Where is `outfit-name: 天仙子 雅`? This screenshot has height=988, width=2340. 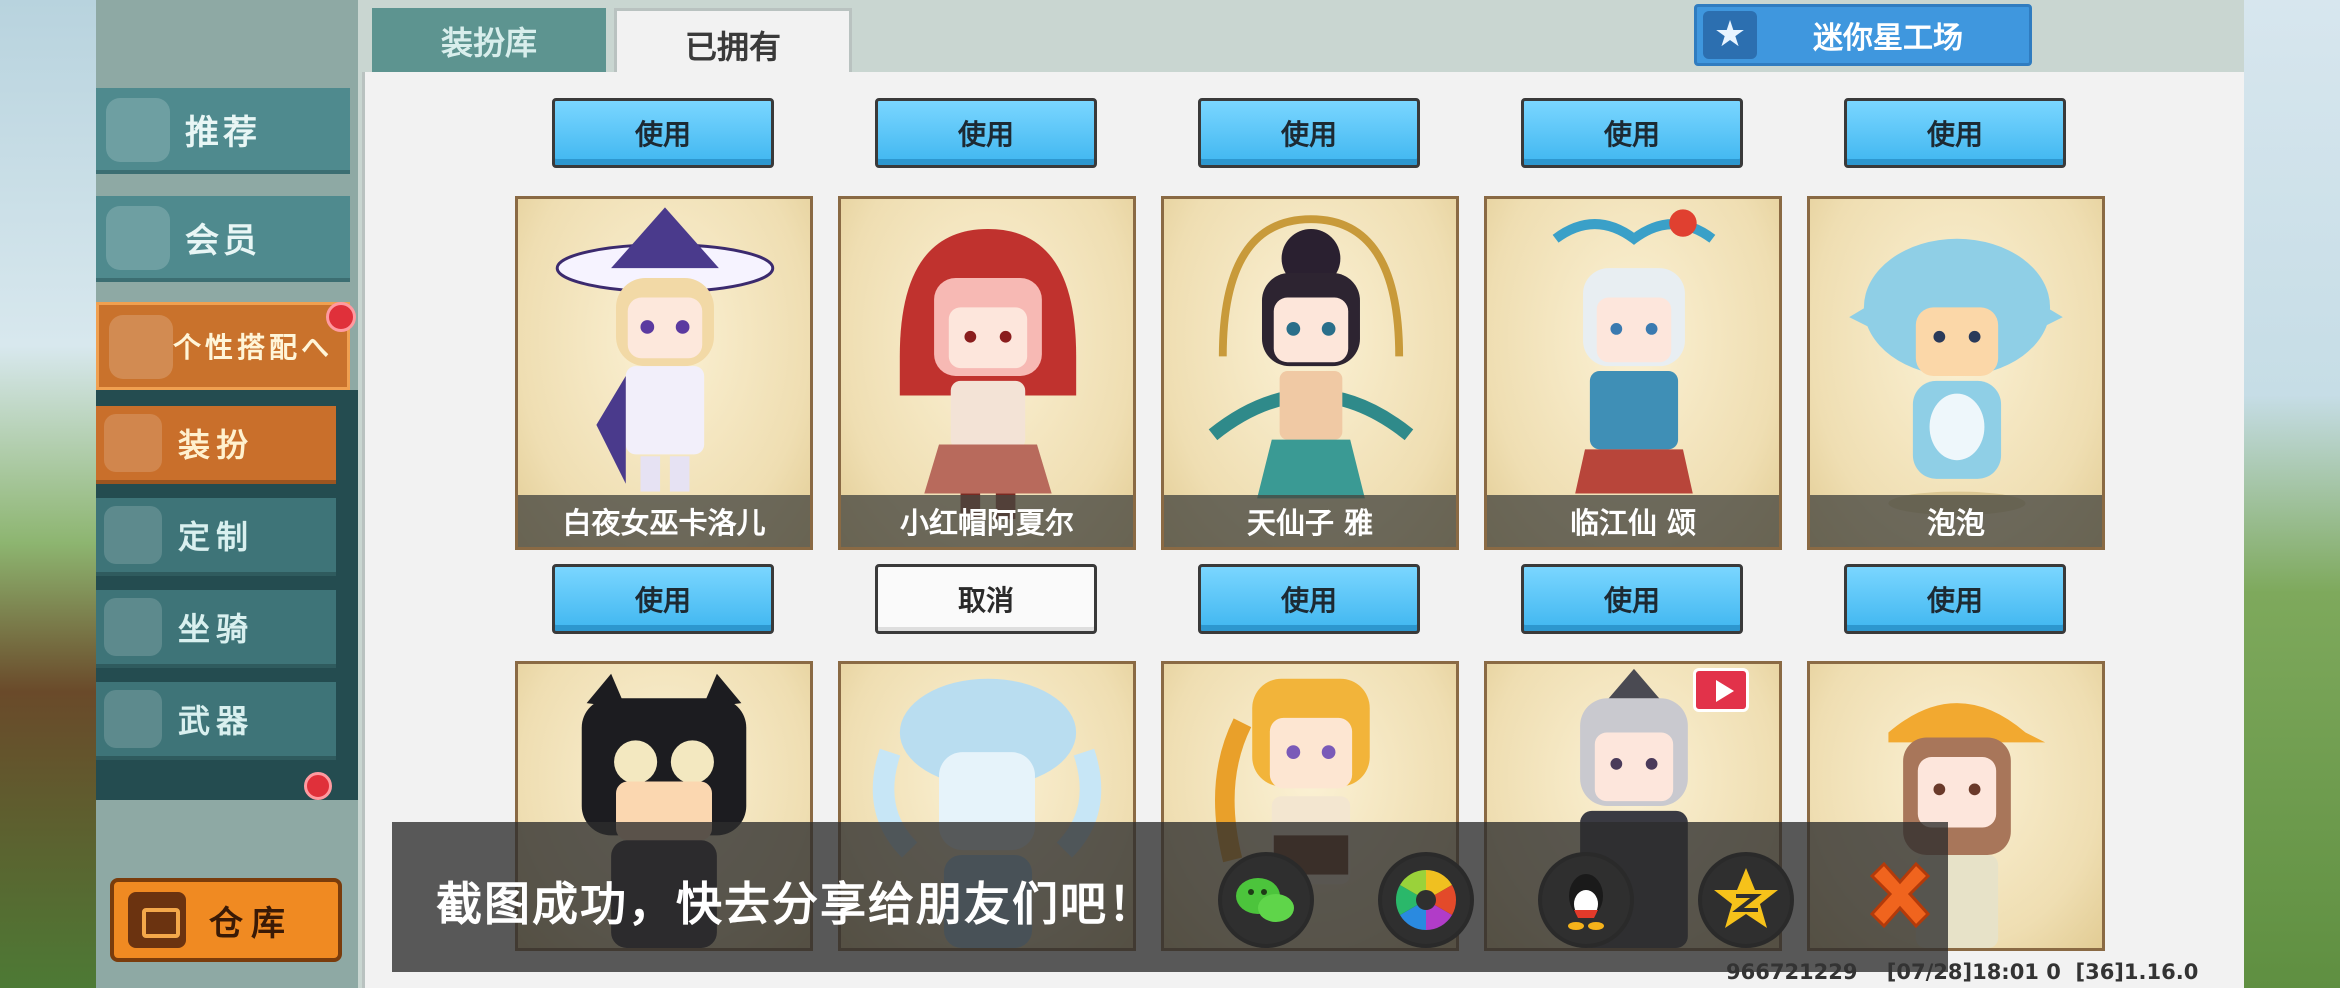
outfit-name: 天仙子 雅 is located at coordinates (1310, 521).